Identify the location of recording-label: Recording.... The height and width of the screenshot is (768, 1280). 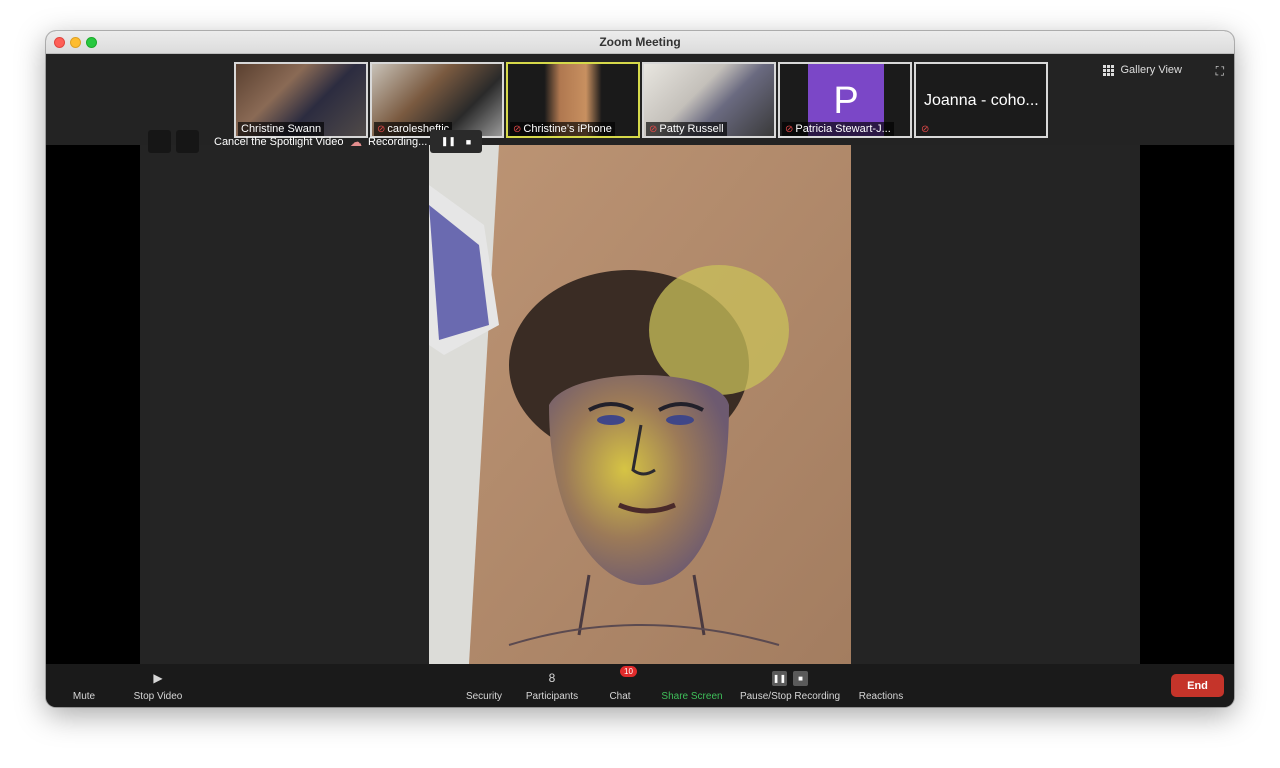
(398, 142).